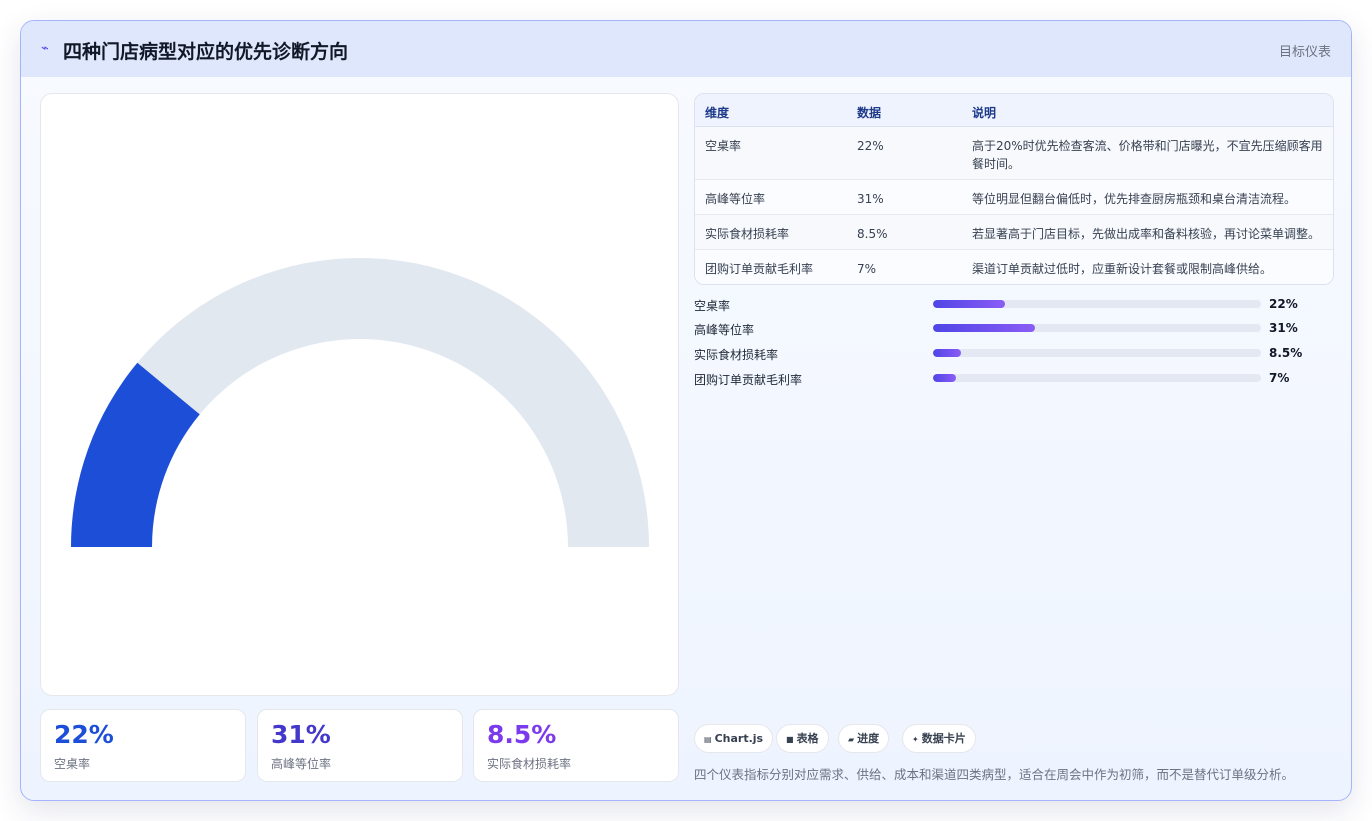 This screenshot has height=821, width=1372. Describe the element at coordinates (686, 49) in the screenshot. I see `card-header: ⌁ 四种门店病型对应的优先诊断方向 目标仪表` at that location.